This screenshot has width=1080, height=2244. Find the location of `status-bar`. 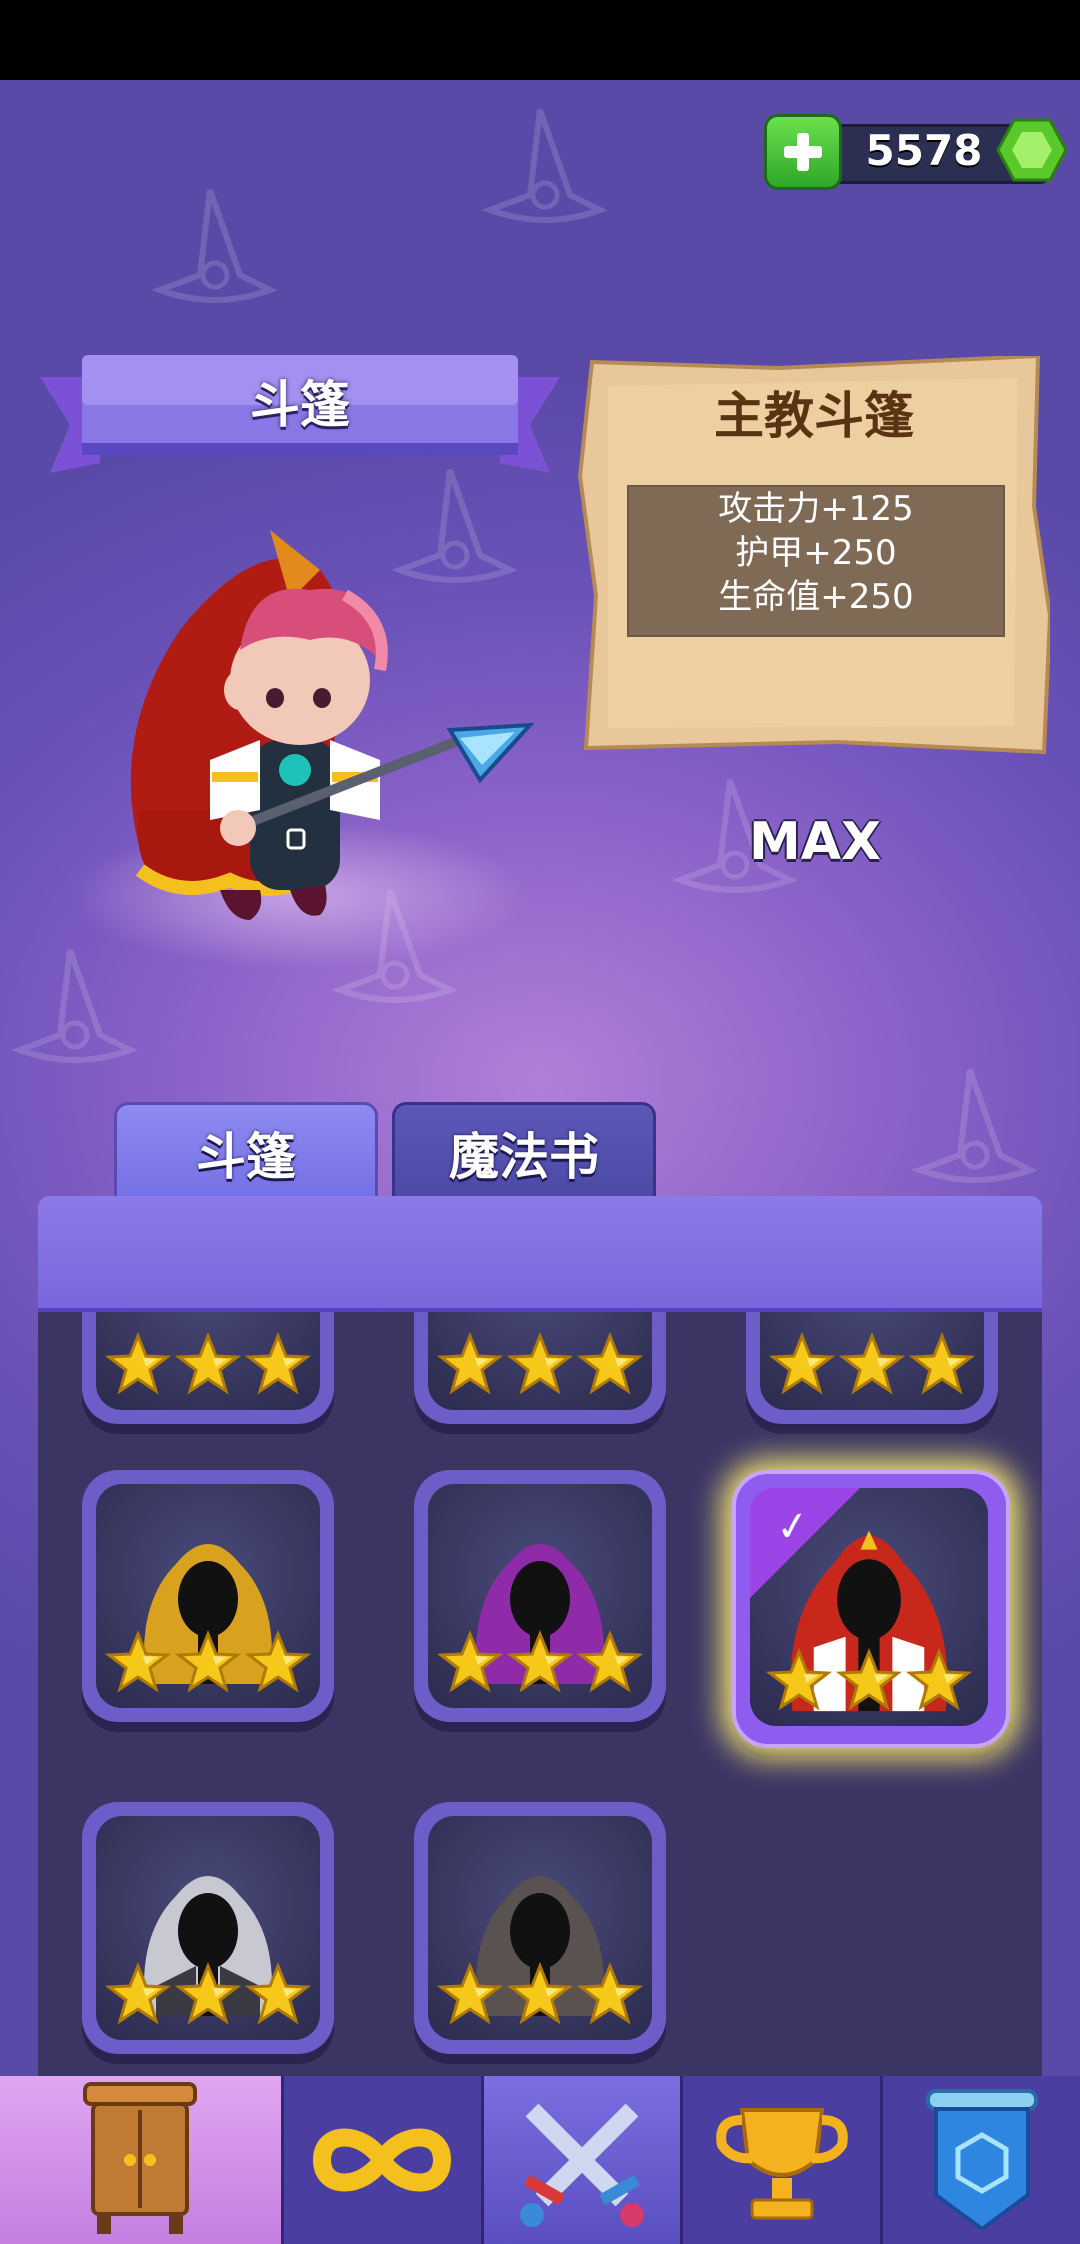

status-bar is located at coordinates (540, 40).